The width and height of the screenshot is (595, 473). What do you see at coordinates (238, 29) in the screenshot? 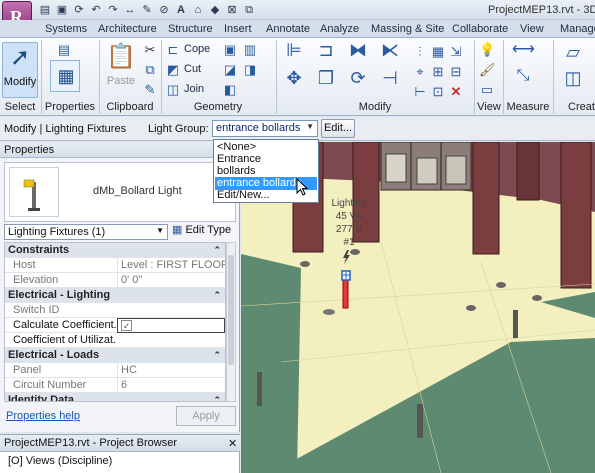
I see `tab-insert: Insert` at bounding box center [238, 29].